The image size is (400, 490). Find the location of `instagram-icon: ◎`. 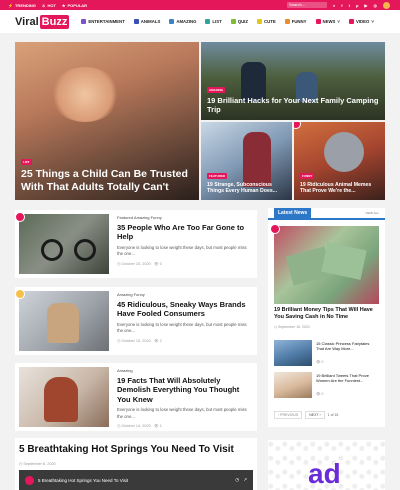

instagram-icon: ◎ is located at coordinates (376, 5).